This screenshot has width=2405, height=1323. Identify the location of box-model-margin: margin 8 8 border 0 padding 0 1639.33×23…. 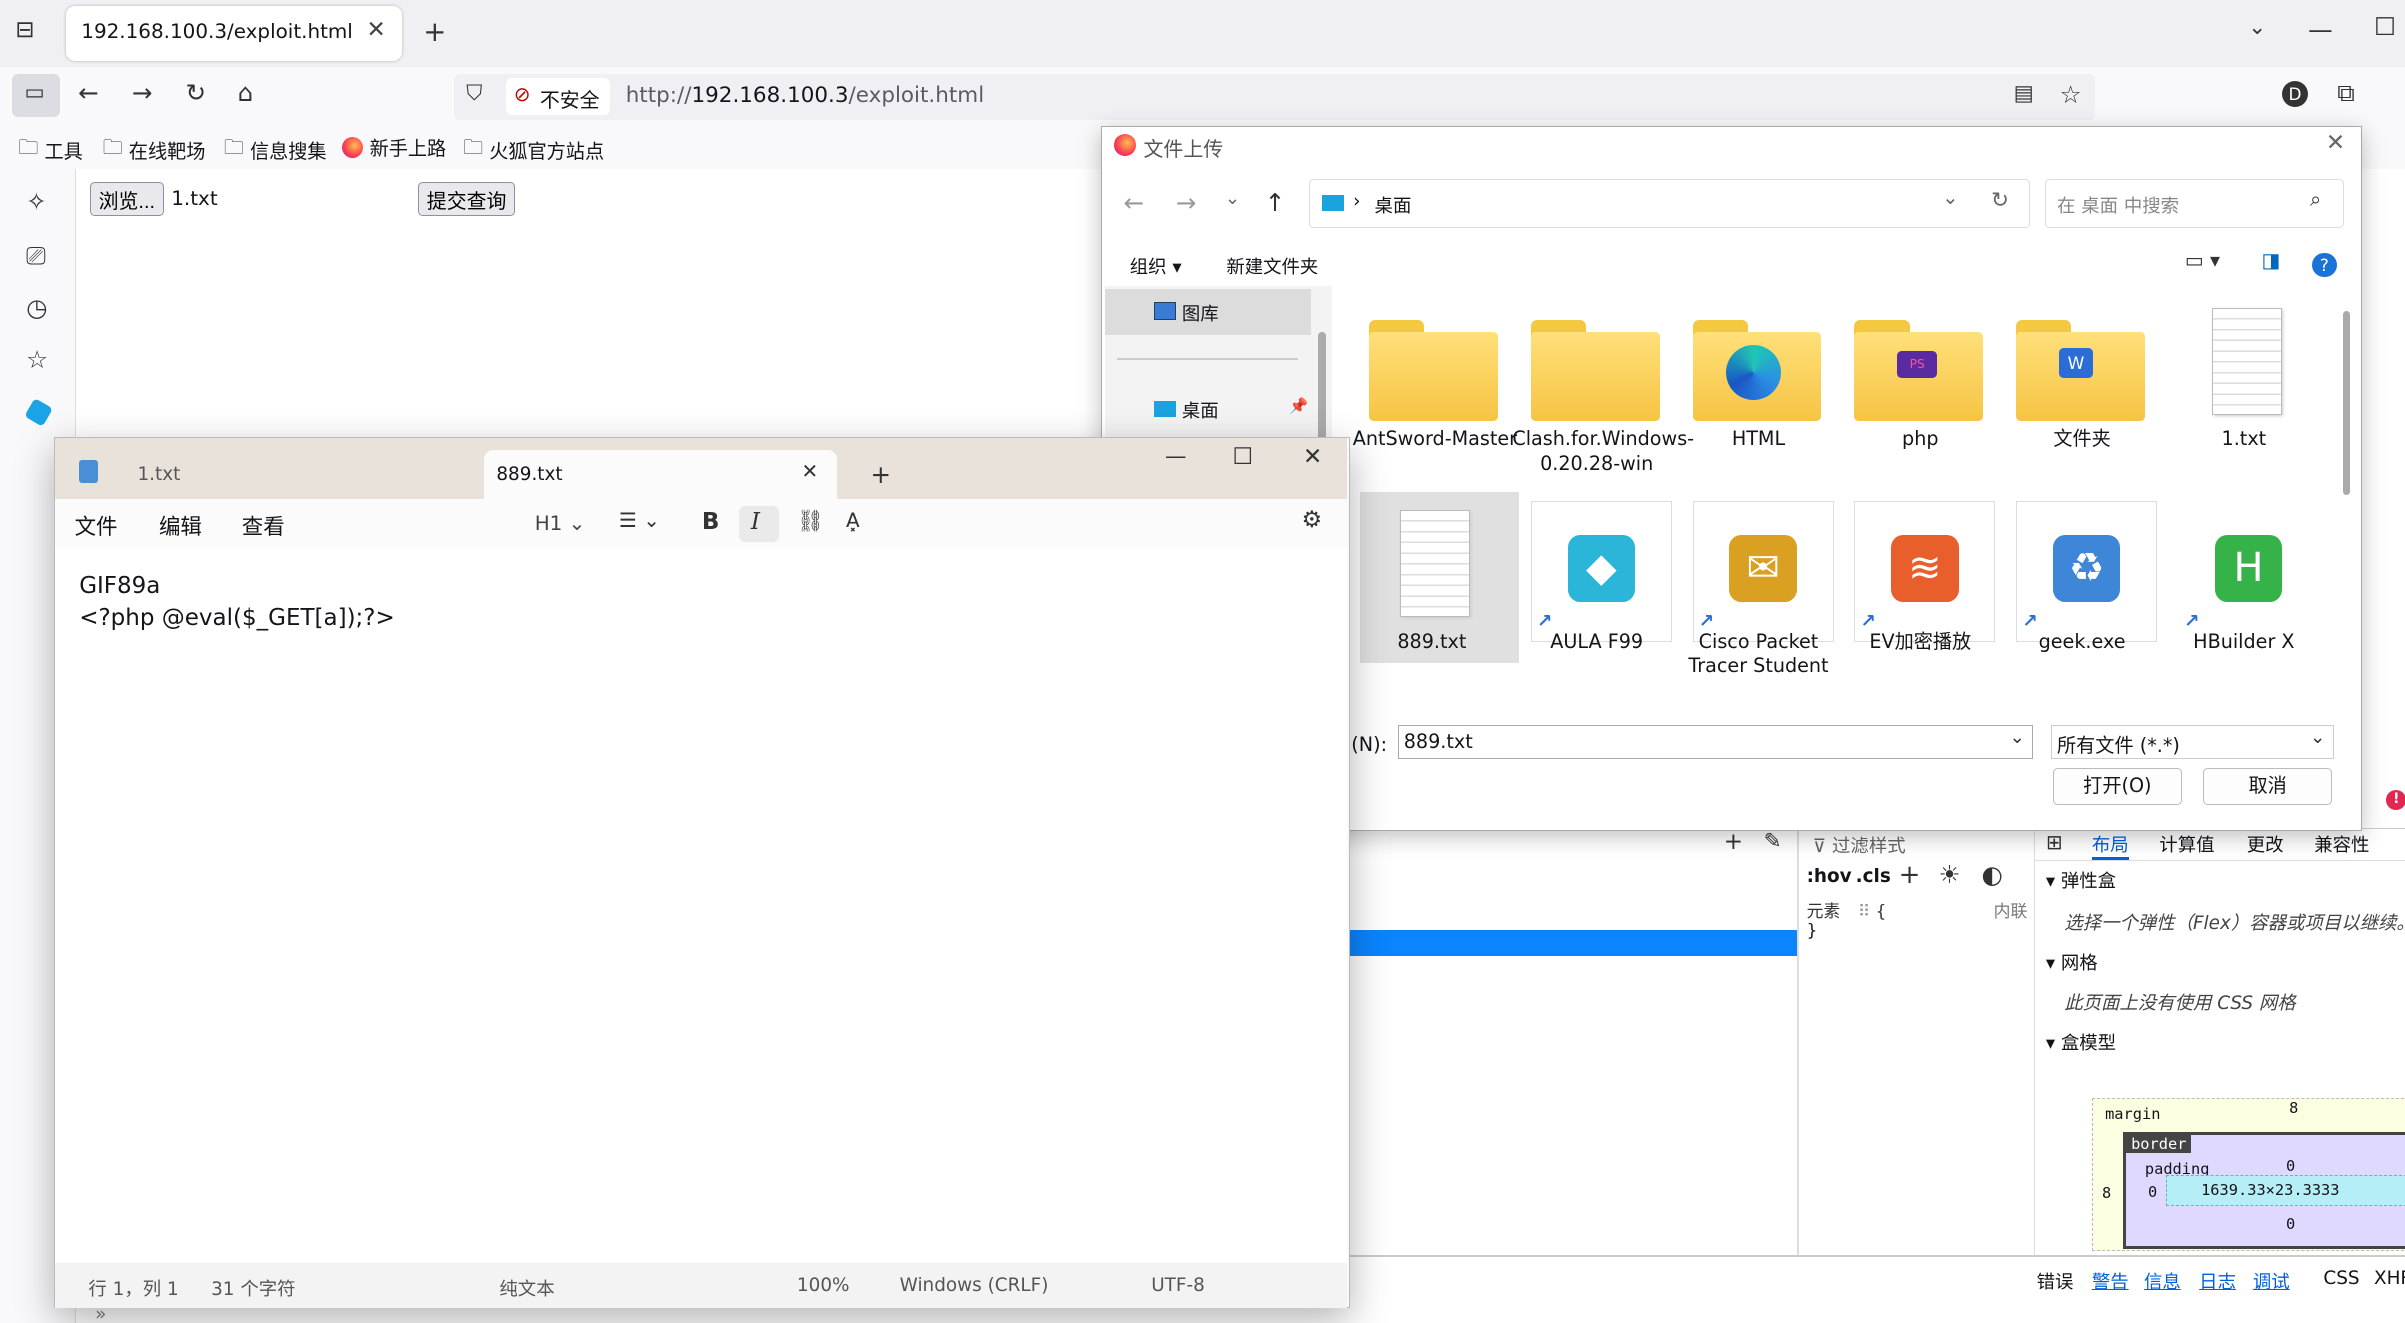
(2248, 1174).